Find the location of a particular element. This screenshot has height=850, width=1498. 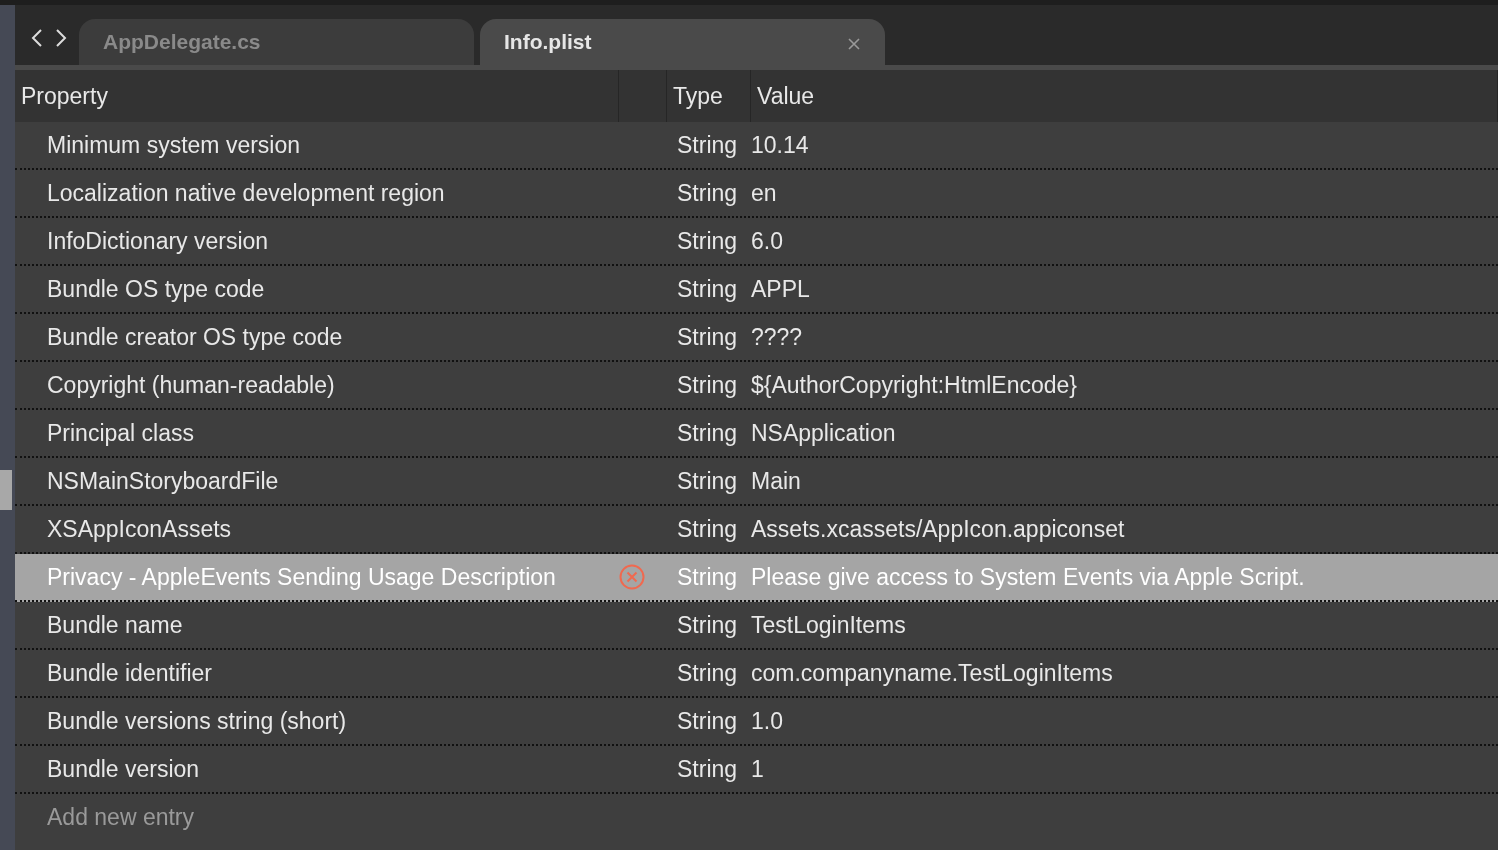

property-value: 1.0 is located at coordinates (767, 721).